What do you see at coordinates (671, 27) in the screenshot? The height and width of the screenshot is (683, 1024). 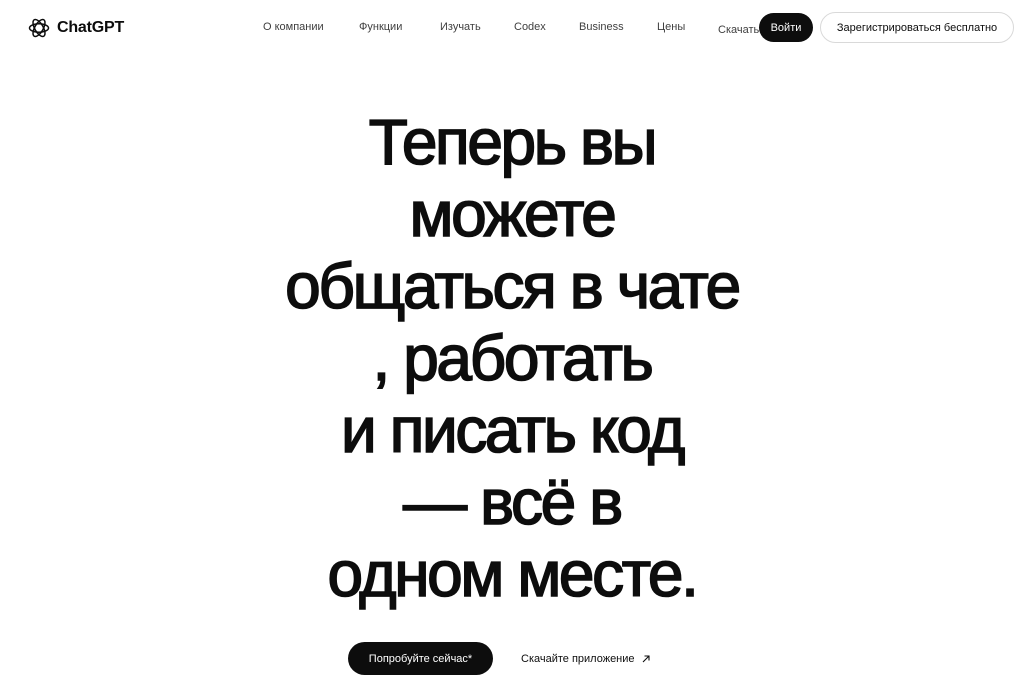 I see `nav-item-pricing: Цены` at bounding box center [671, 27].